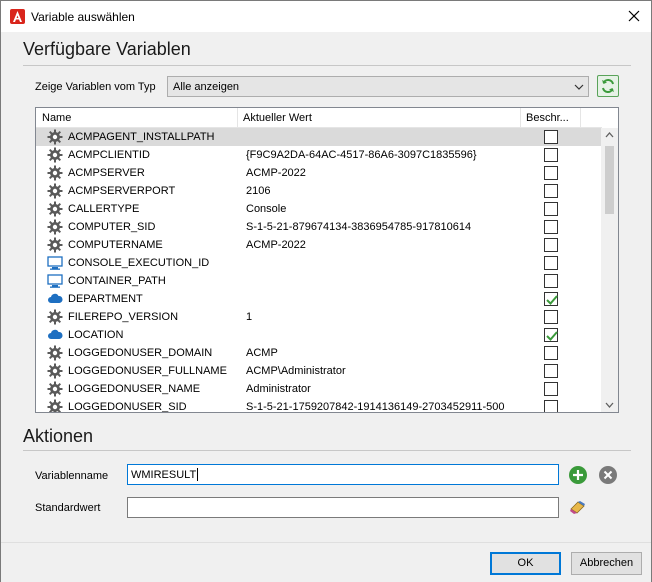 The width and height of the screenshot is (652, 582). What do you see at coordinates (634, 16) in the screenshot?
I see `close-icon` at bounding box center [634, 16].